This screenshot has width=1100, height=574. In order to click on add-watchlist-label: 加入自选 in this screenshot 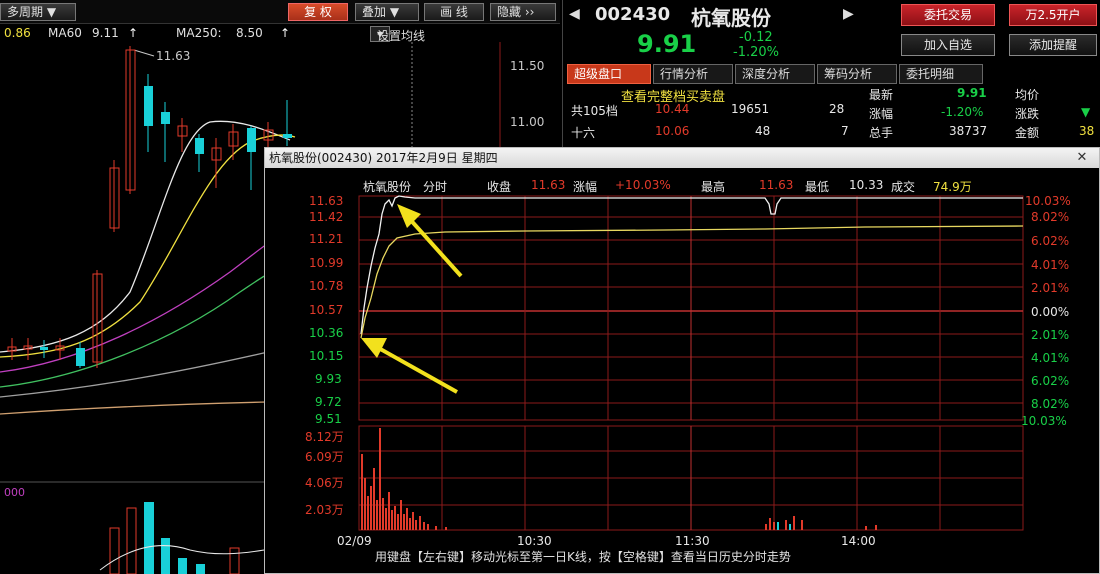, I will do `click(947, 45)`.